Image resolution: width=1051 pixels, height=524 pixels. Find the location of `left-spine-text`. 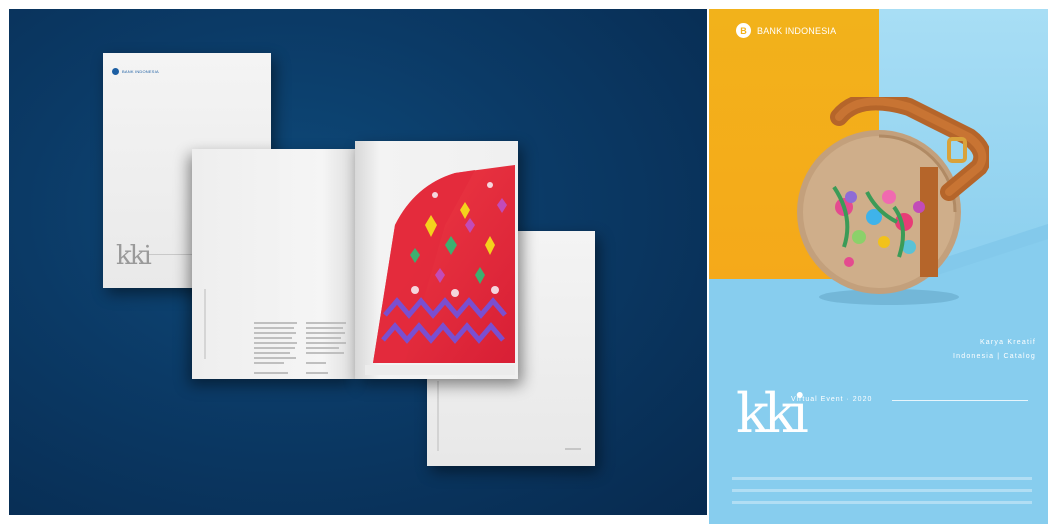

left-spine-text is located at coordinates (205, 324).